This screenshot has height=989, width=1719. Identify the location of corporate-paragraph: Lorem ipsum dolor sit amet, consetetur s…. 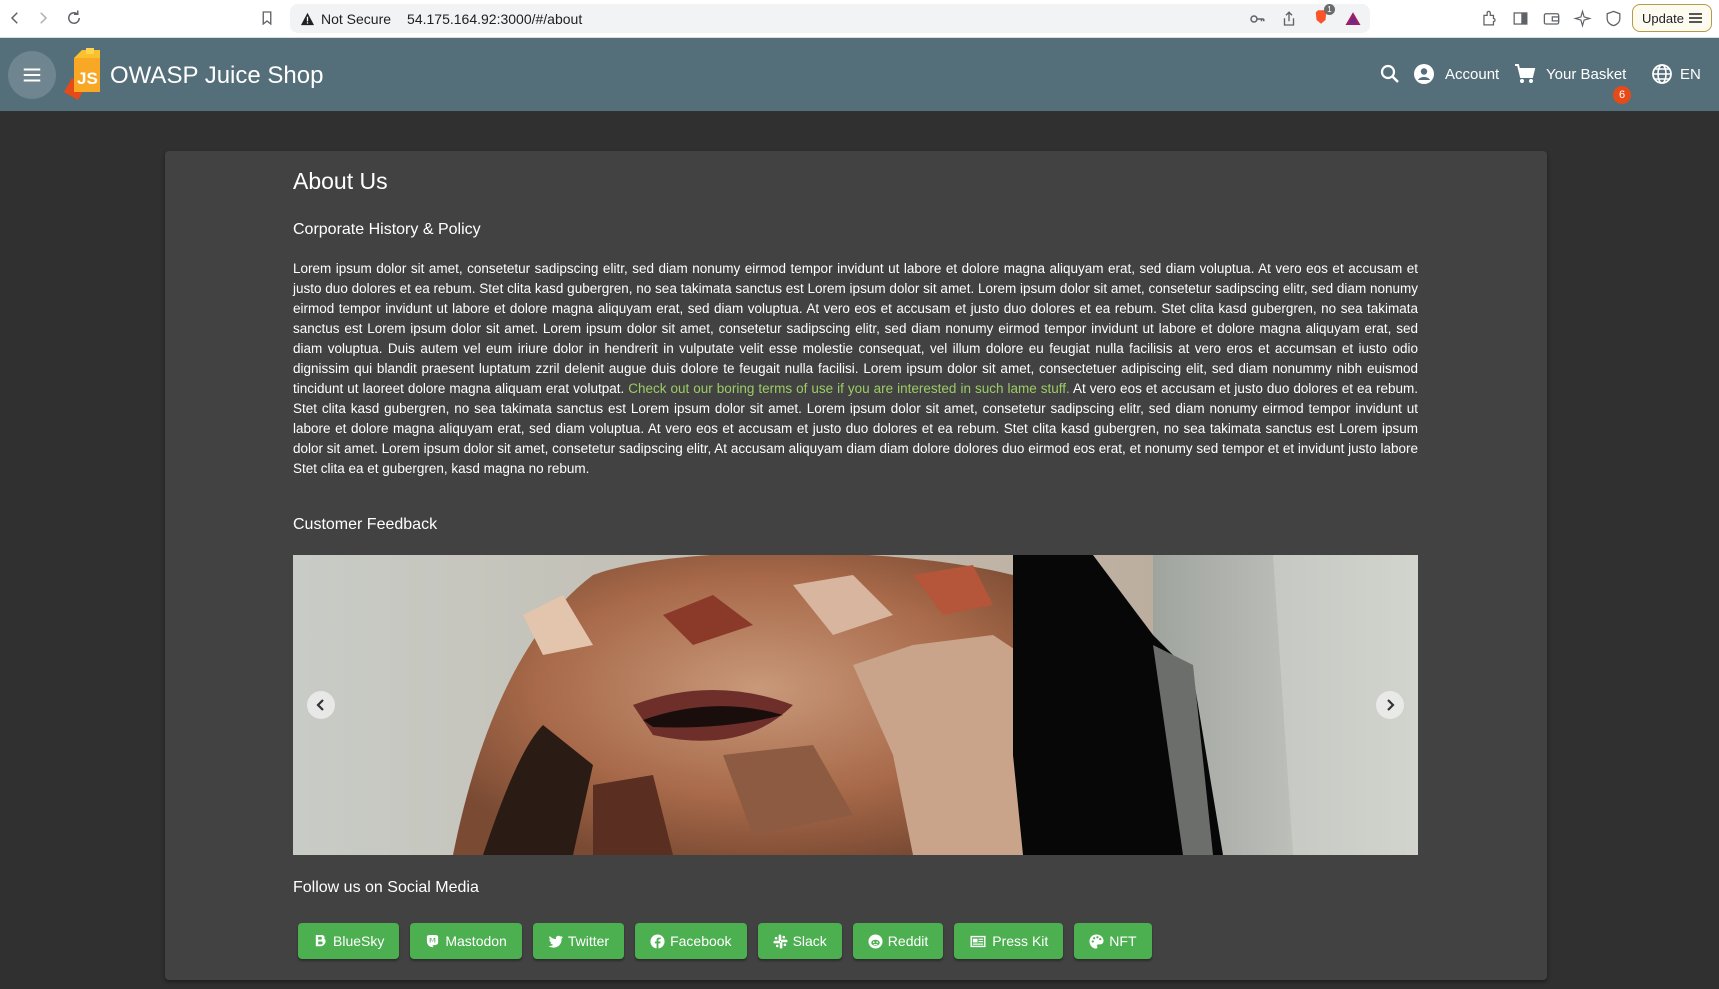
(855, 369).